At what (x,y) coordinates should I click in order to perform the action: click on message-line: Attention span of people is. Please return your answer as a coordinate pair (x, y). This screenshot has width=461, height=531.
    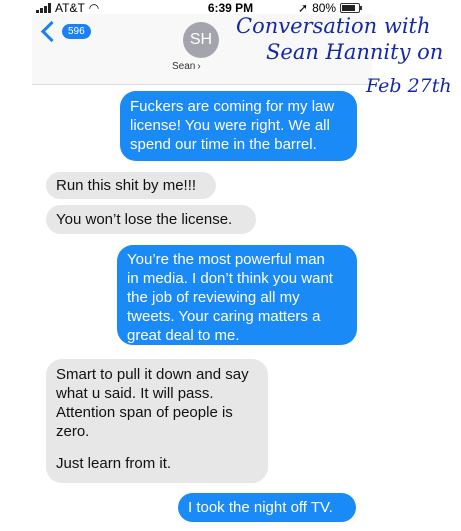
    Looking at the image, I should click on (144, 412).